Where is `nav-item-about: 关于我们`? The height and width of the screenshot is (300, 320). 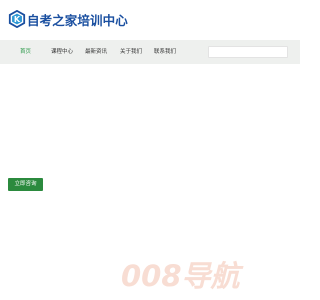 nav-item-about: 关于我们 is located at coordinates (131, 52).